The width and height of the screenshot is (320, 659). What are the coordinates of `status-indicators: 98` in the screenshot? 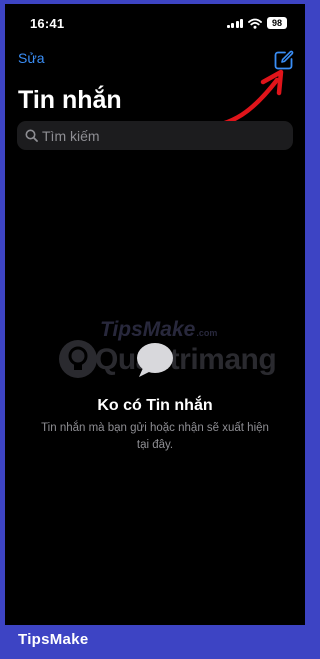 It's located at (256, 23).